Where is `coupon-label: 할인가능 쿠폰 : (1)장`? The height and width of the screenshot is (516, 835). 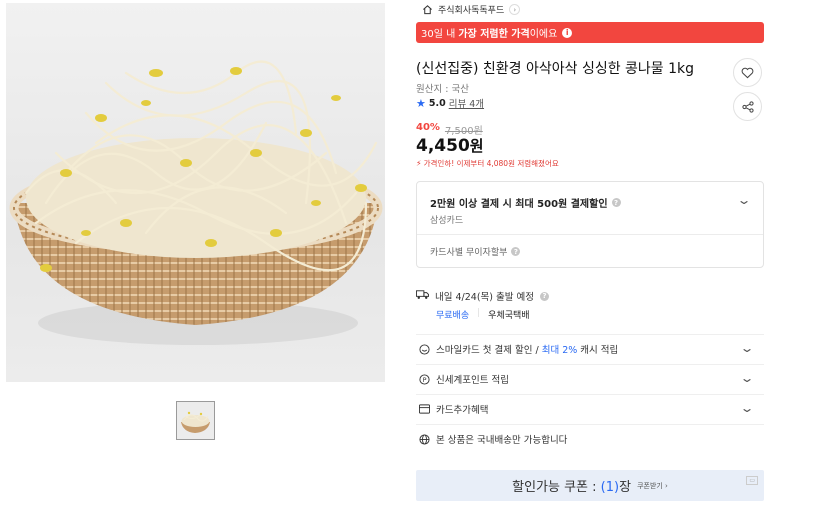
coupon-label: 할인가능 쿠폰 : (1)장 is located at coordinates (572, 487).